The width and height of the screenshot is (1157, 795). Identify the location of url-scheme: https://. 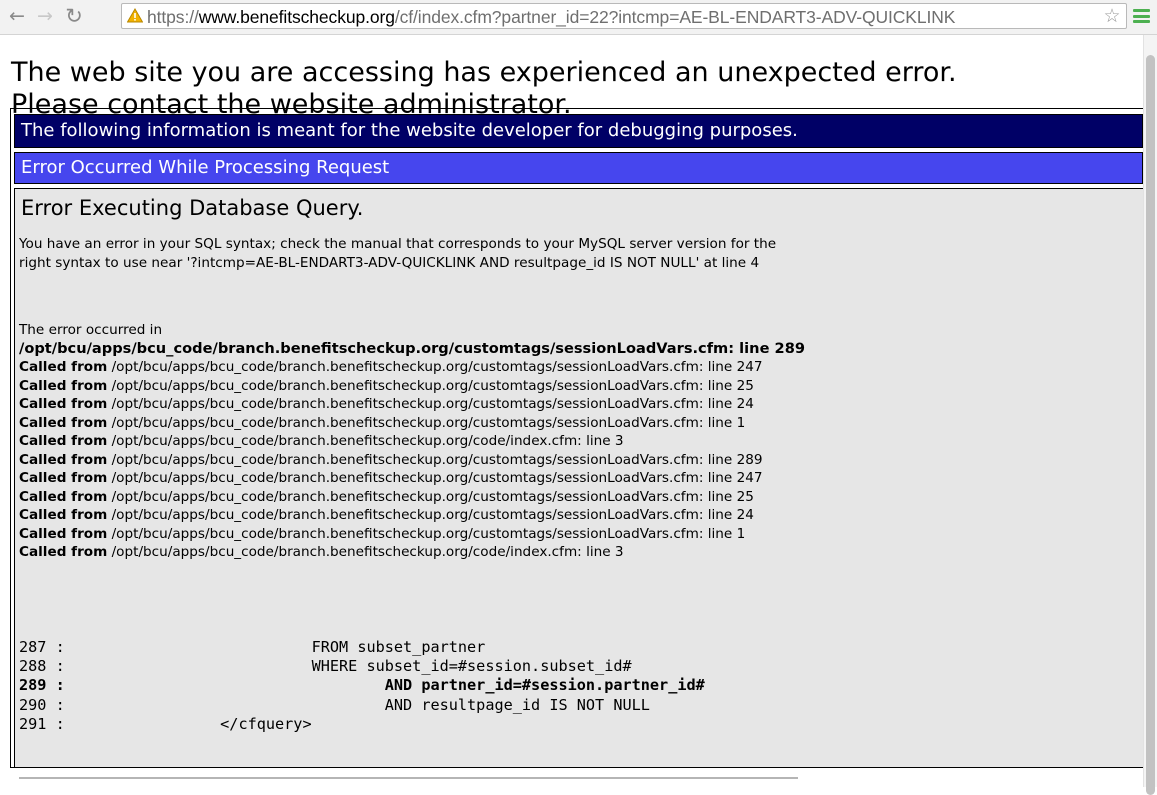
(173, 17).